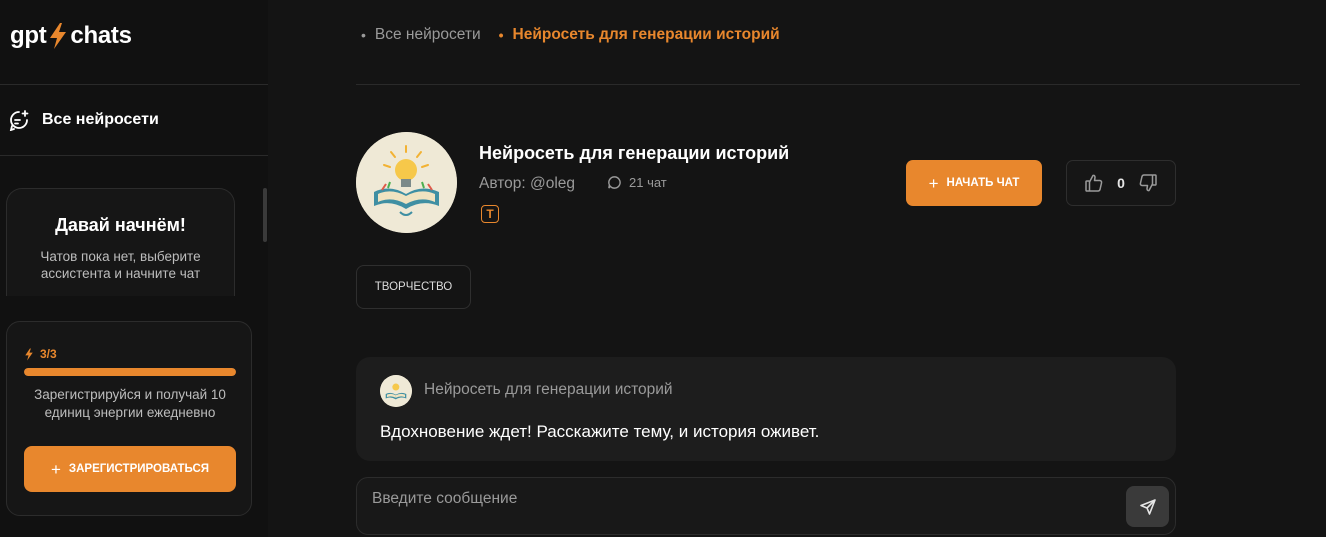  I want to click on logo-text-right: chats, so click(101, 35).